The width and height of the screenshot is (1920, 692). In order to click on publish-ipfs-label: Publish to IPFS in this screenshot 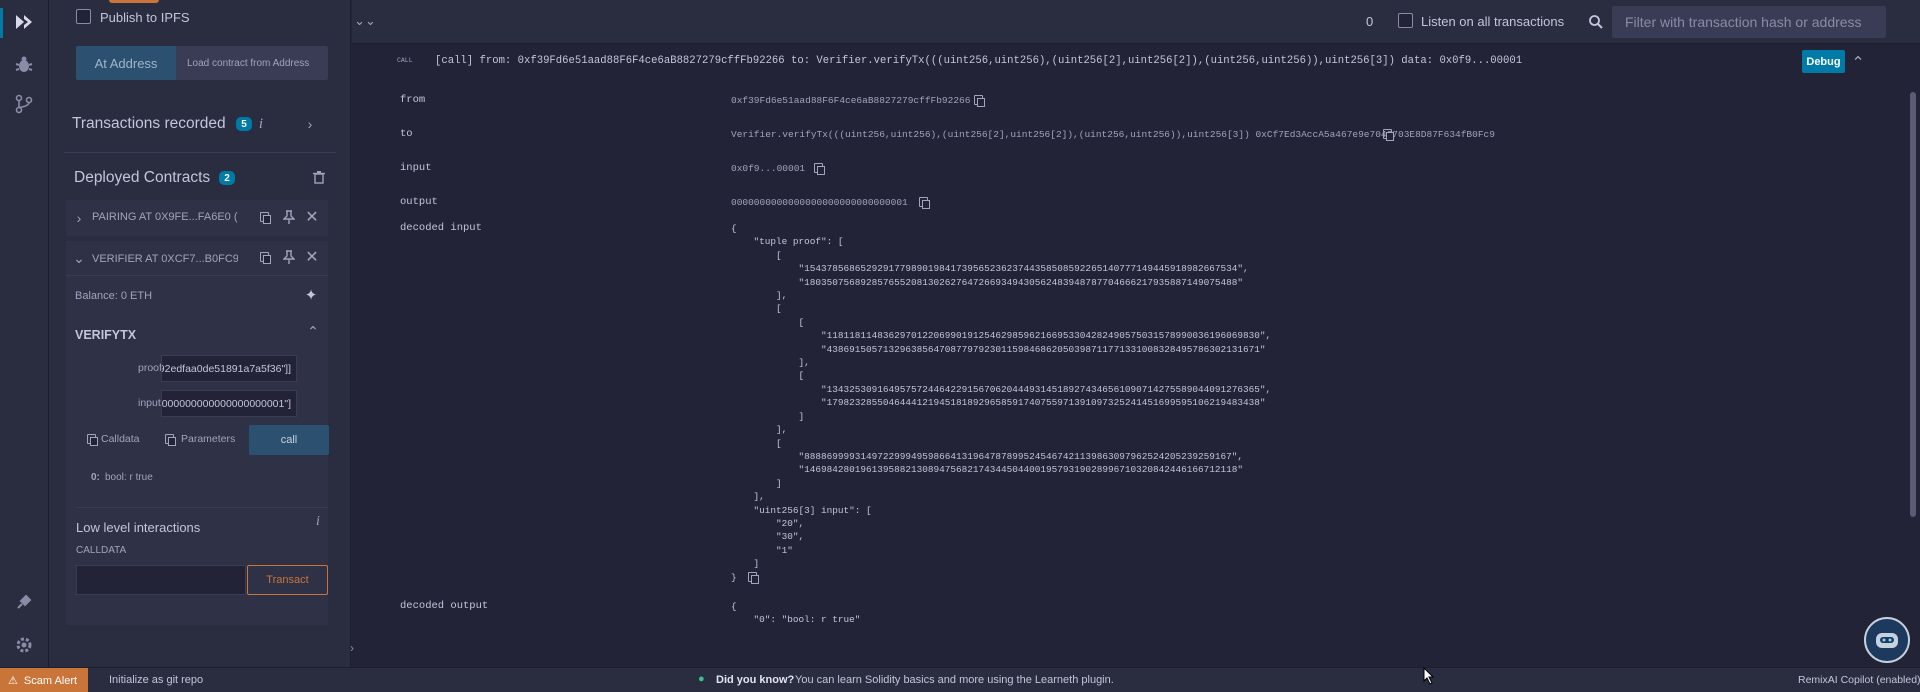, I will do `click(145, 17)`.